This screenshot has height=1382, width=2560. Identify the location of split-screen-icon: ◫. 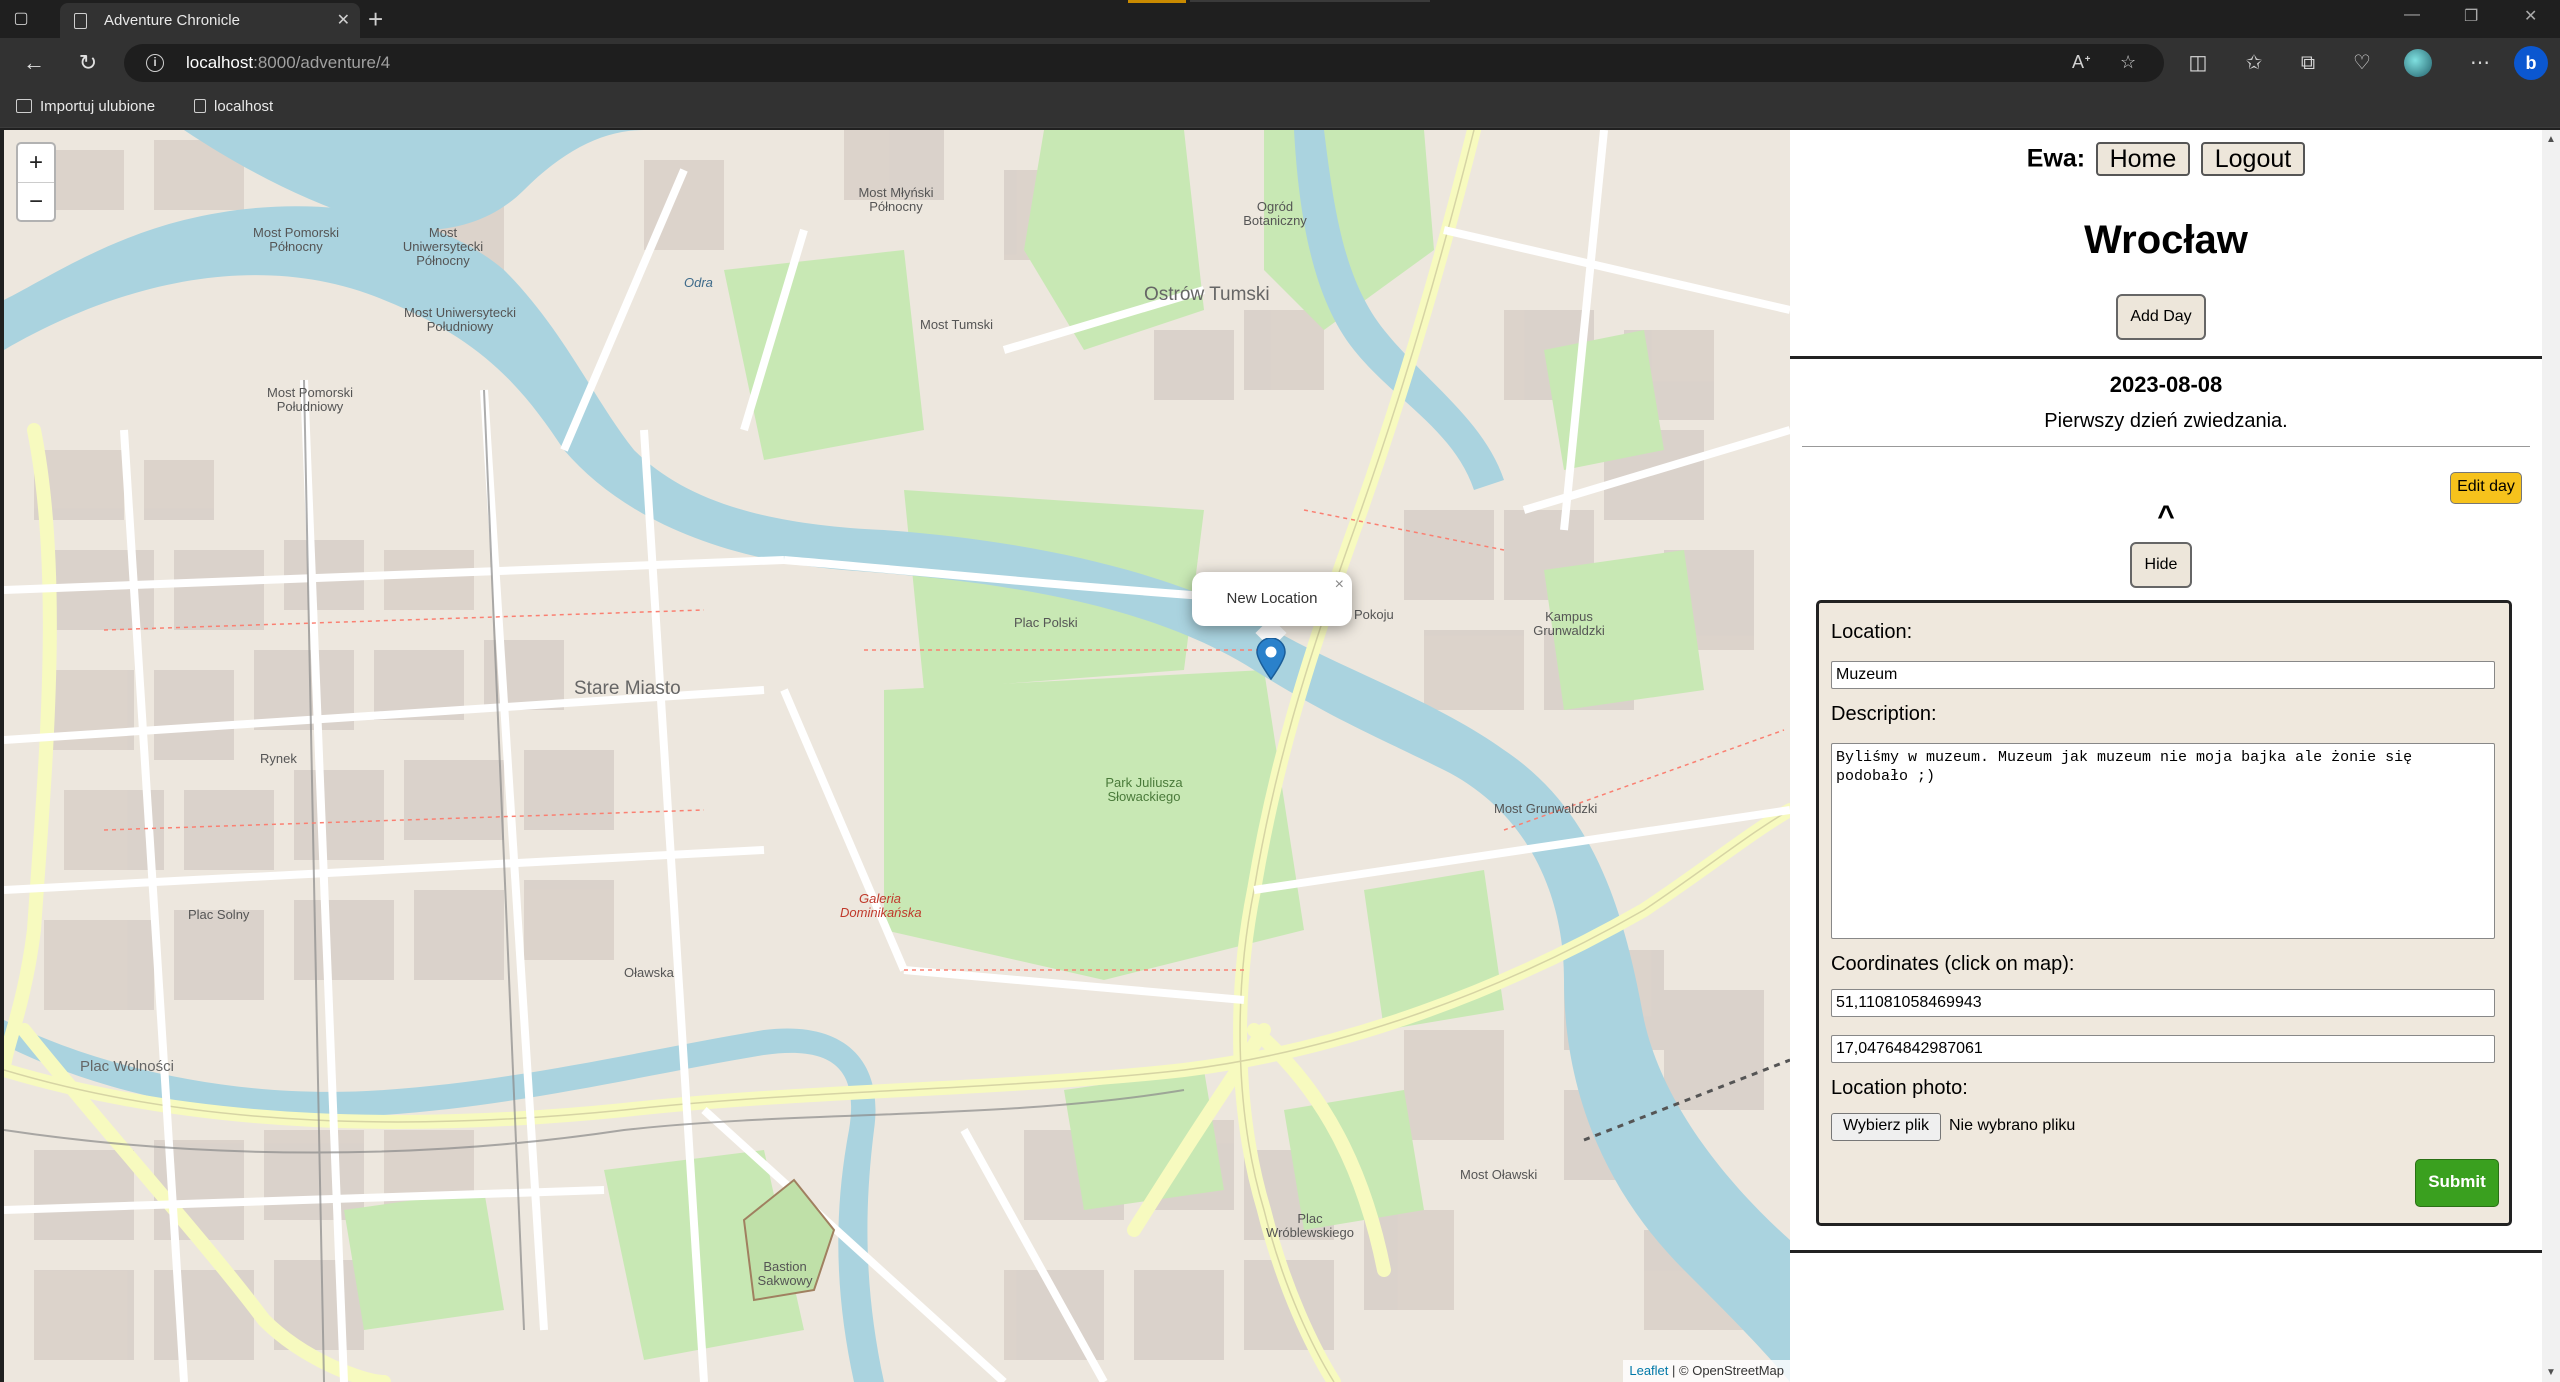
(2198, 64).